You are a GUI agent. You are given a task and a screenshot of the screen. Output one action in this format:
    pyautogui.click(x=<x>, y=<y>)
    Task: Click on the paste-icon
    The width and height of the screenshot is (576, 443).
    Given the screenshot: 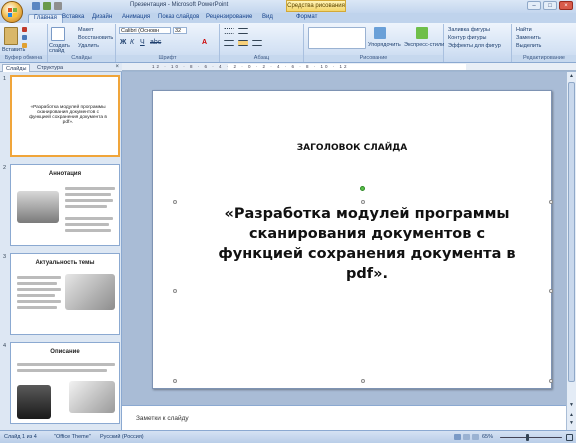 What is the action you would take?
    pyautogui.click(x=11, y=36)
    